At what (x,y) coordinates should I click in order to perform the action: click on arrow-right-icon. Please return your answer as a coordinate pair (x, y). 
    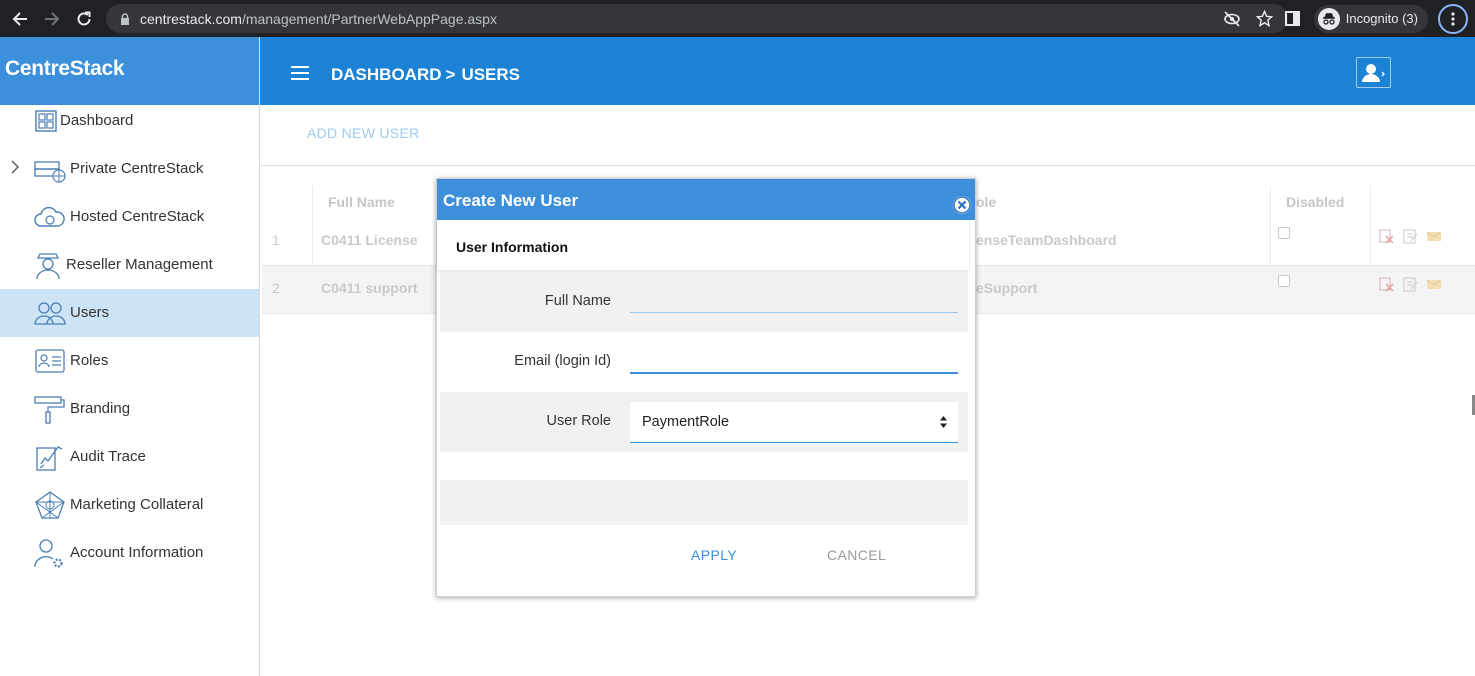
    Looking at the image, I should click on (52, 18).